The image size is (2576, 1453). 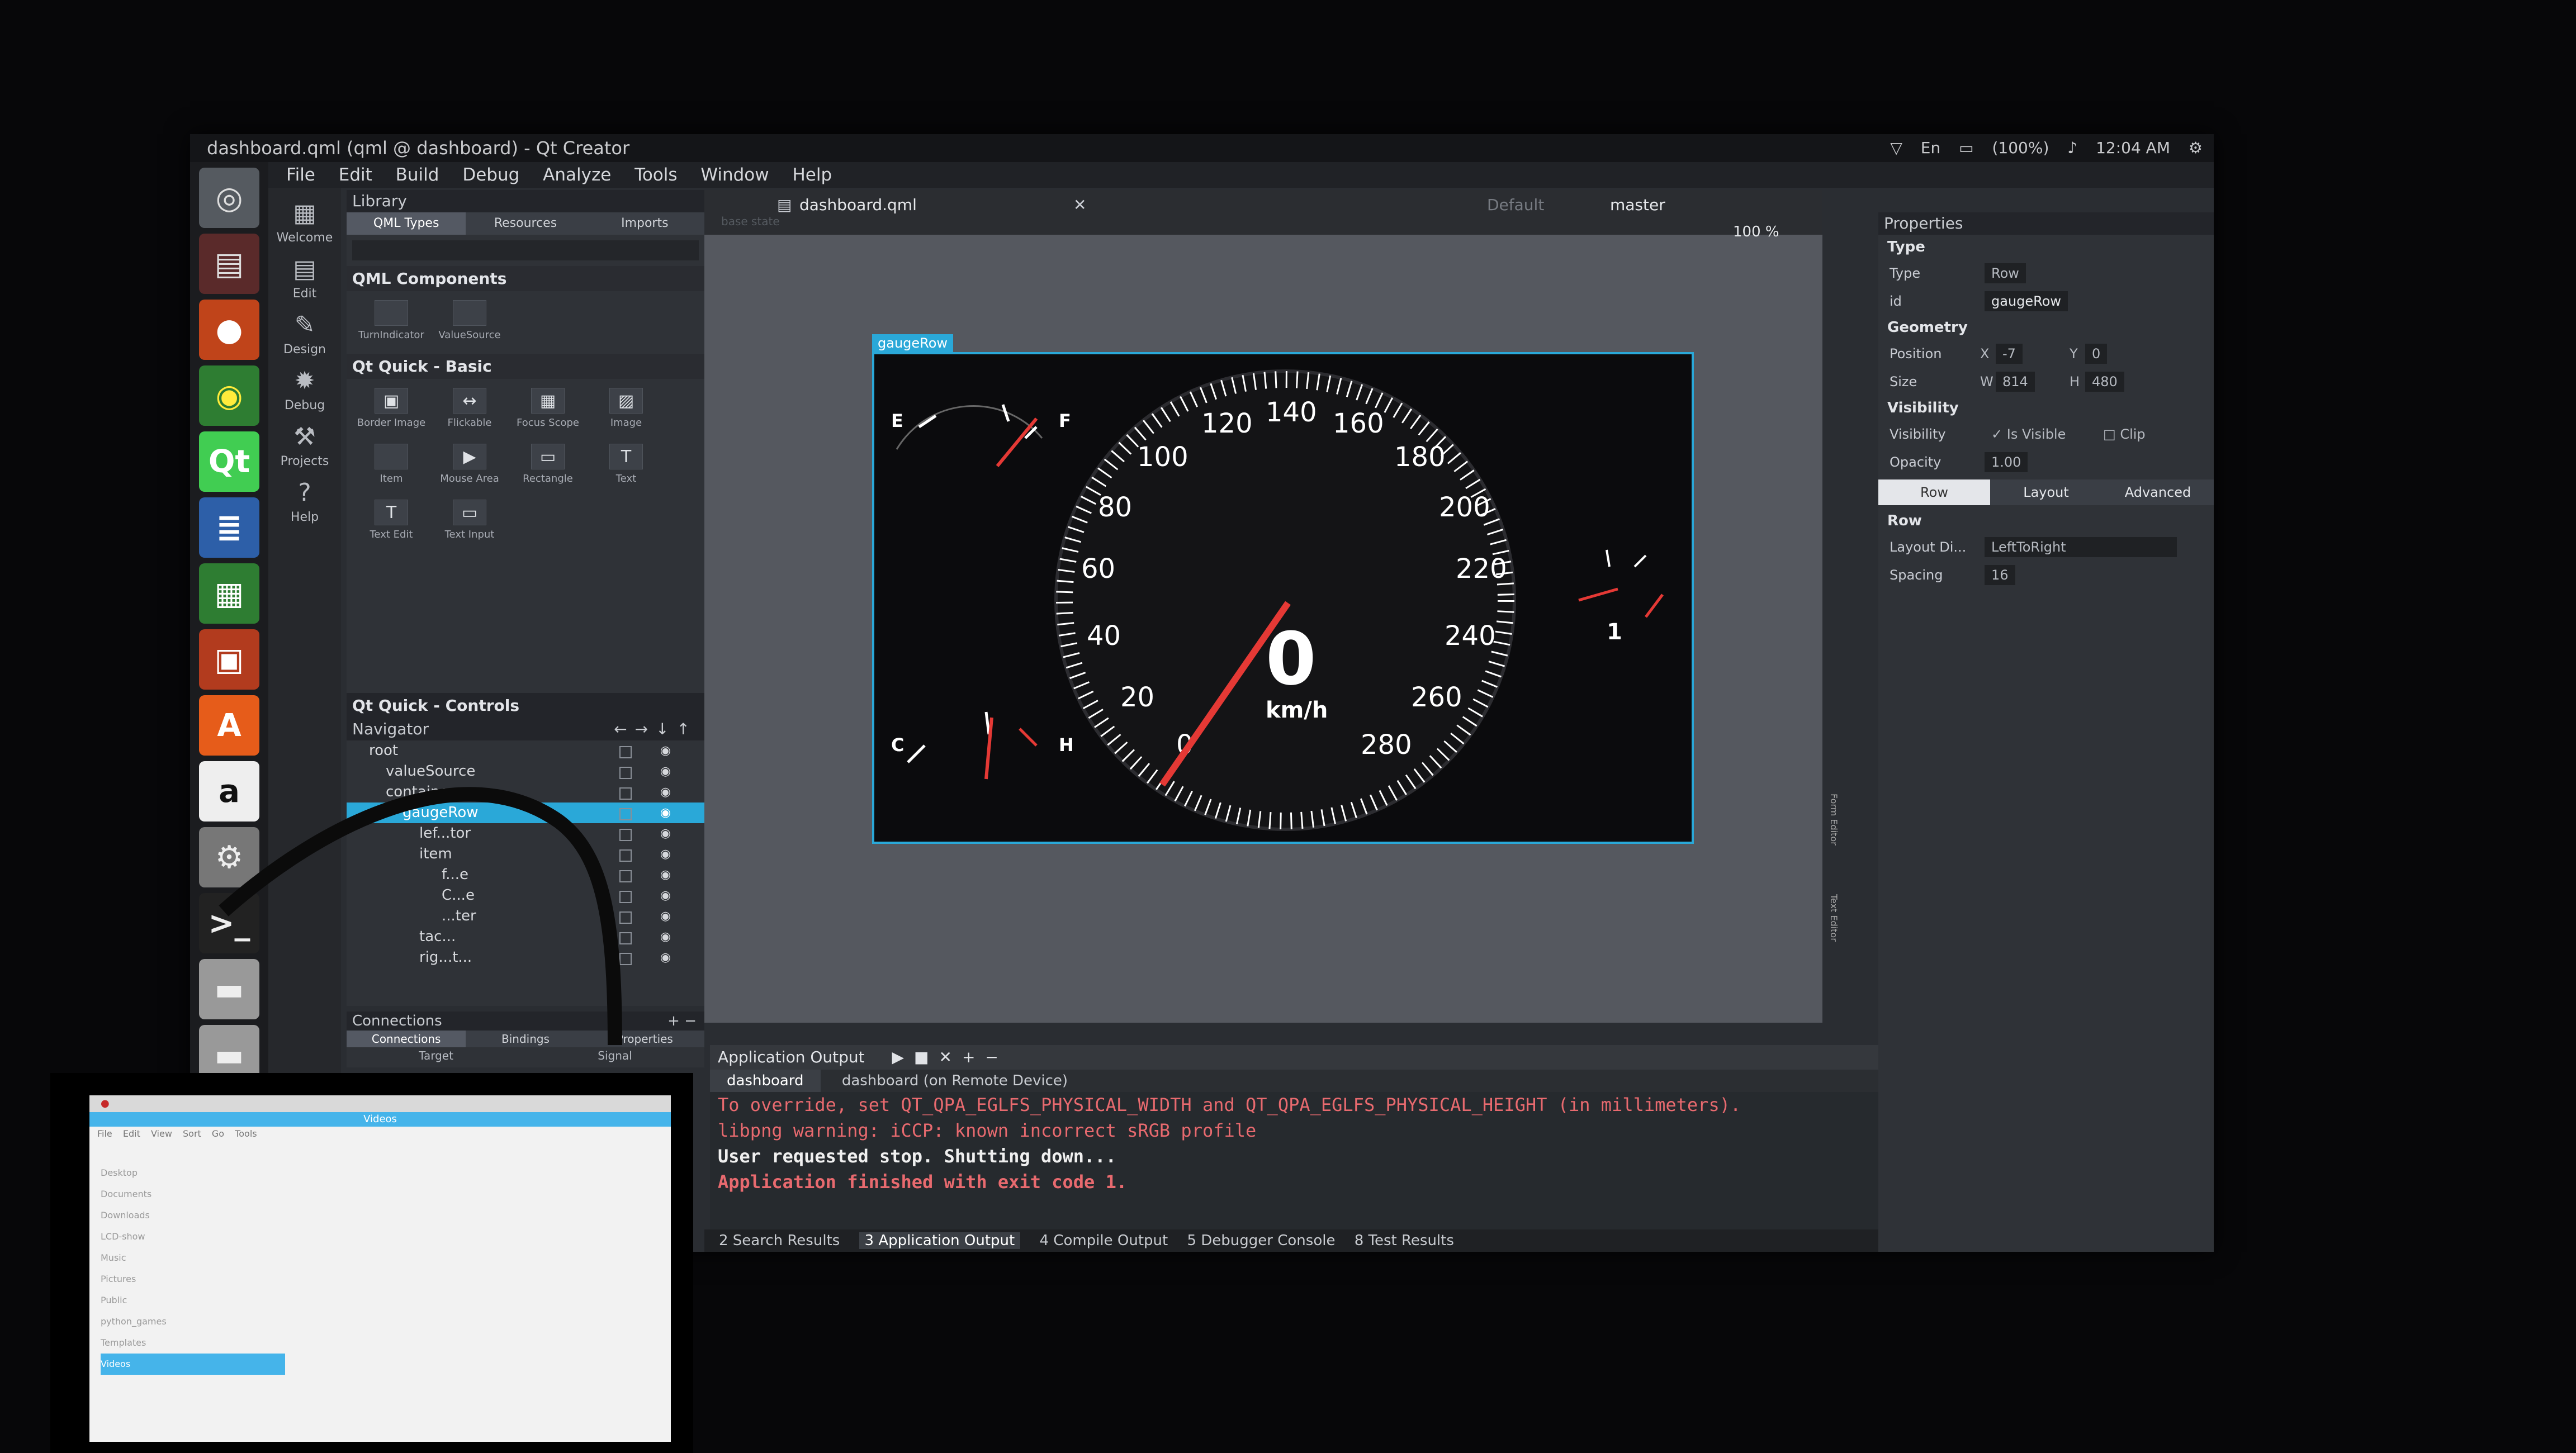 I want to click on section-qml-components: QML Components, so click(x=525, y=279).